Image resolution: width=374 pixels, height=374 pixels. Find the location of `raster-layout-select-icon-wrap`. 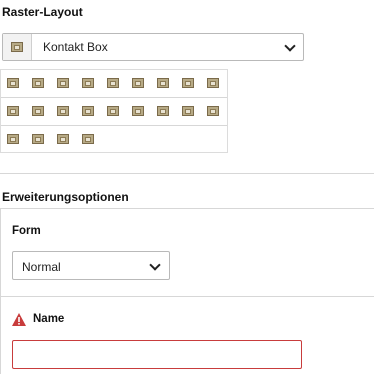

raster-layout-select-icon-wrap is located at coordinates (17, 47).